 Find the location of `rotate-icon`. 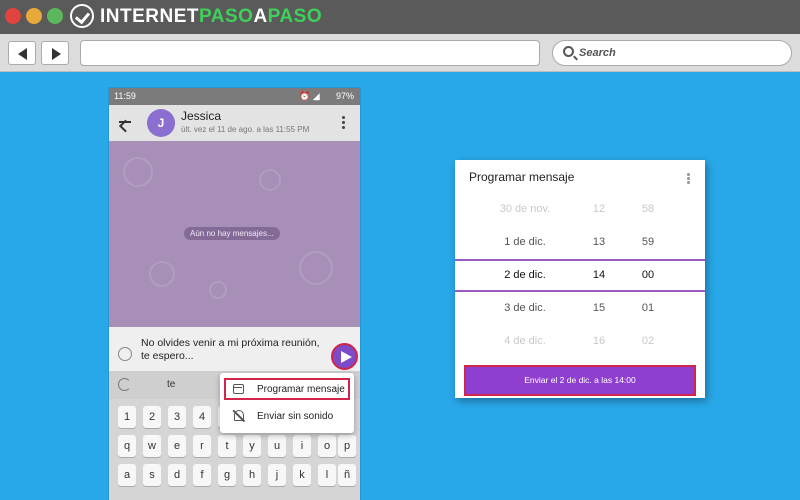

rotate-icon is located at coordinates (124, 384).